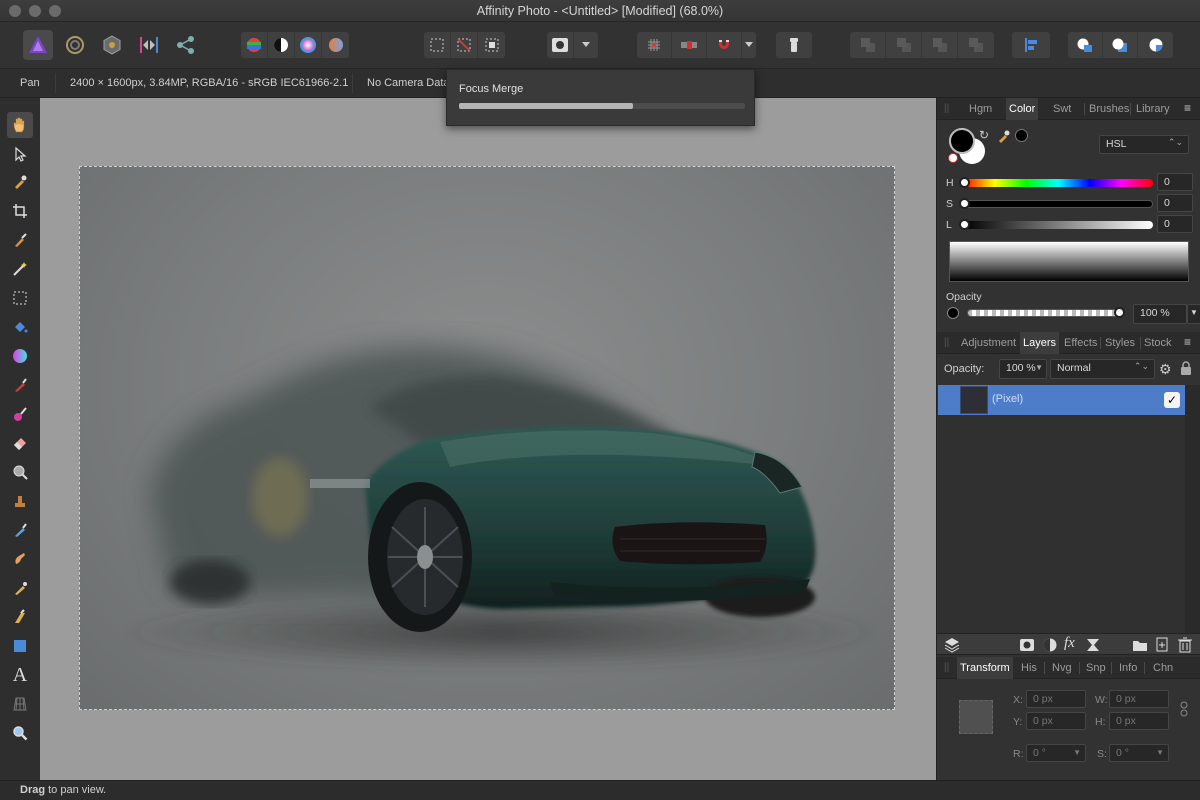 This screenshot has height=800, width=1200. I want to click on develop-persona-icon, so click(112, 45).